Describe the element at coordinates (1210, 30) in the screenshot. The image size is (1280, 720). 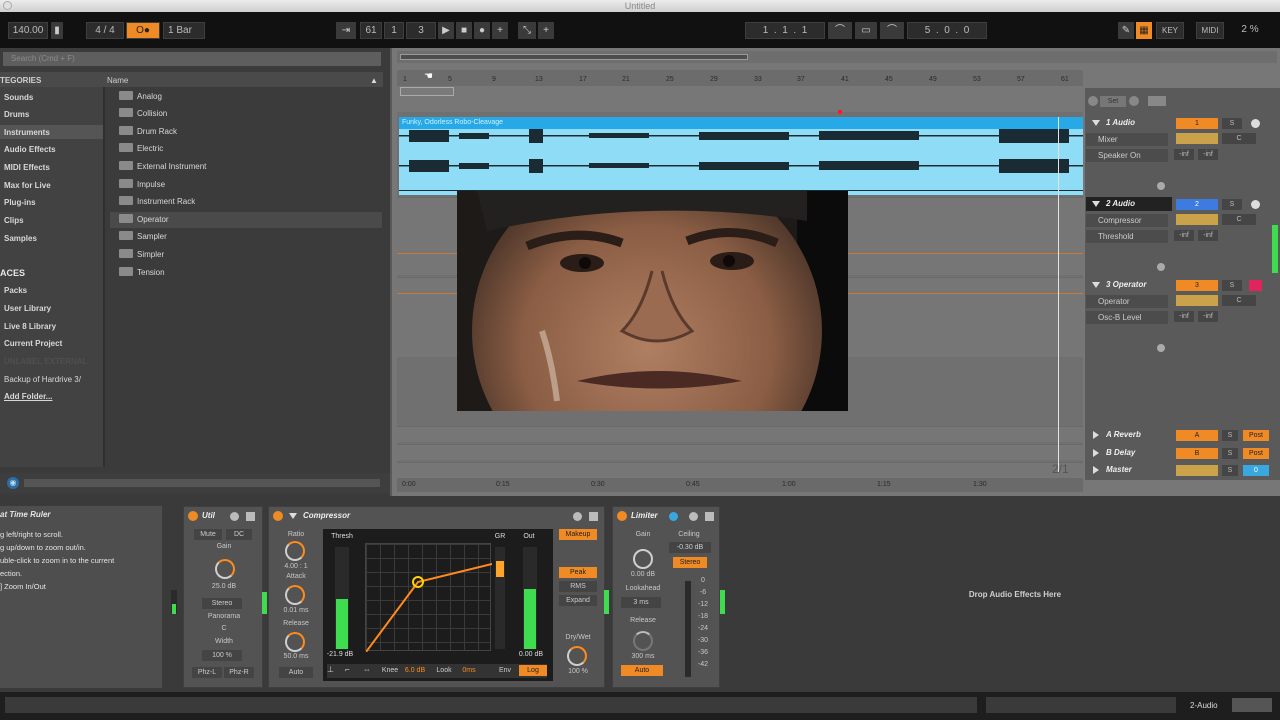
I see `midi-map-button: MIDI` at that location.